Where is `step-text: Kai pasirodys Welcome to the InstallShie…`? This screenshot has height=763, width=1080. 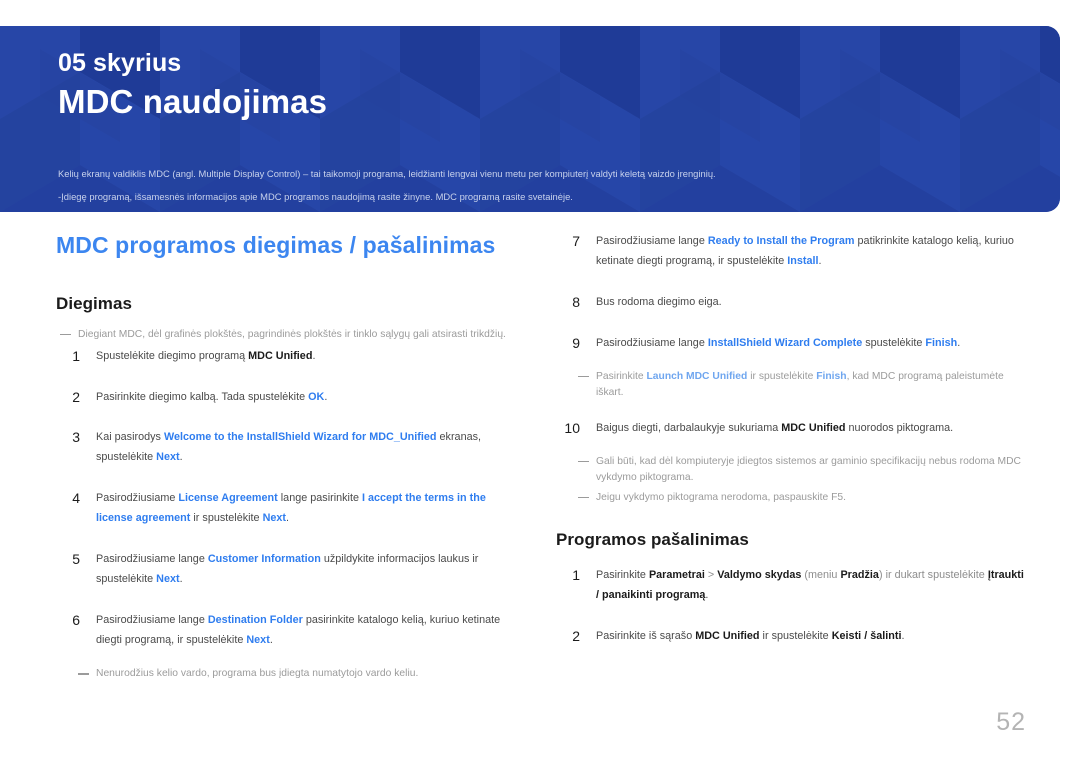 step-text: Kai pasirodys Welcome to the InstallShie… is located at coordinates (289, 447).